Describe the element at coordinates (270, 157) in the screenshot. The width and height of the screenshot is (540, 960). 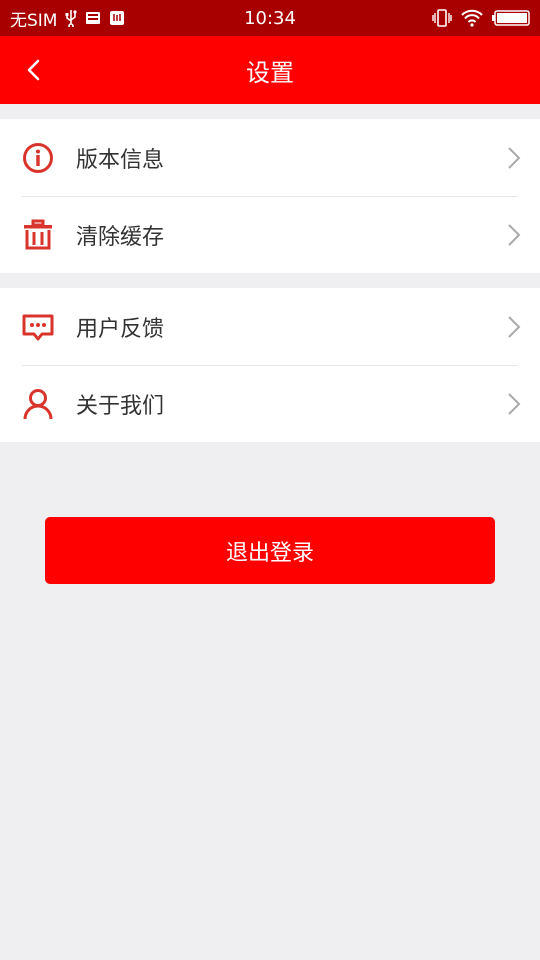
I see `settings-item-version-info: 版本信息` at that location.